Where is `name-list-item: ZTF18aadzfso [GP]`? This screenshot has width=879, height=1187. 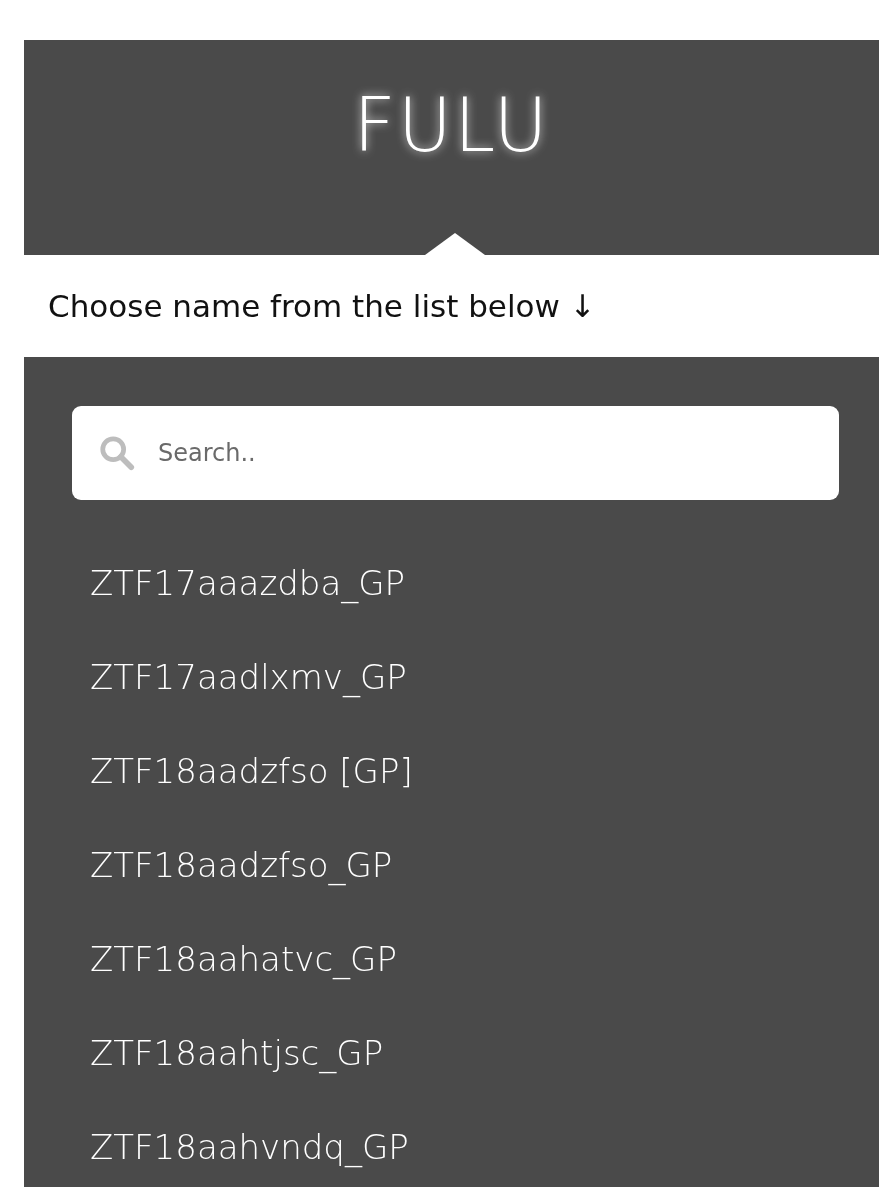
name-list-item: ZTF18aadzfso [GP] is located at coordinates (251, 771).